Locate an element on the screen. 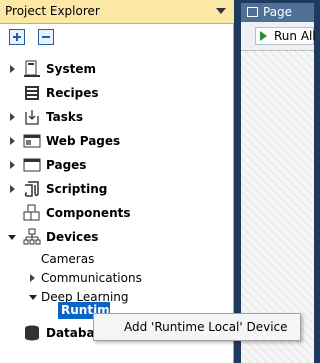 This screenshot has height=363, width=320. page-divider is located at coordinates (277, 51).